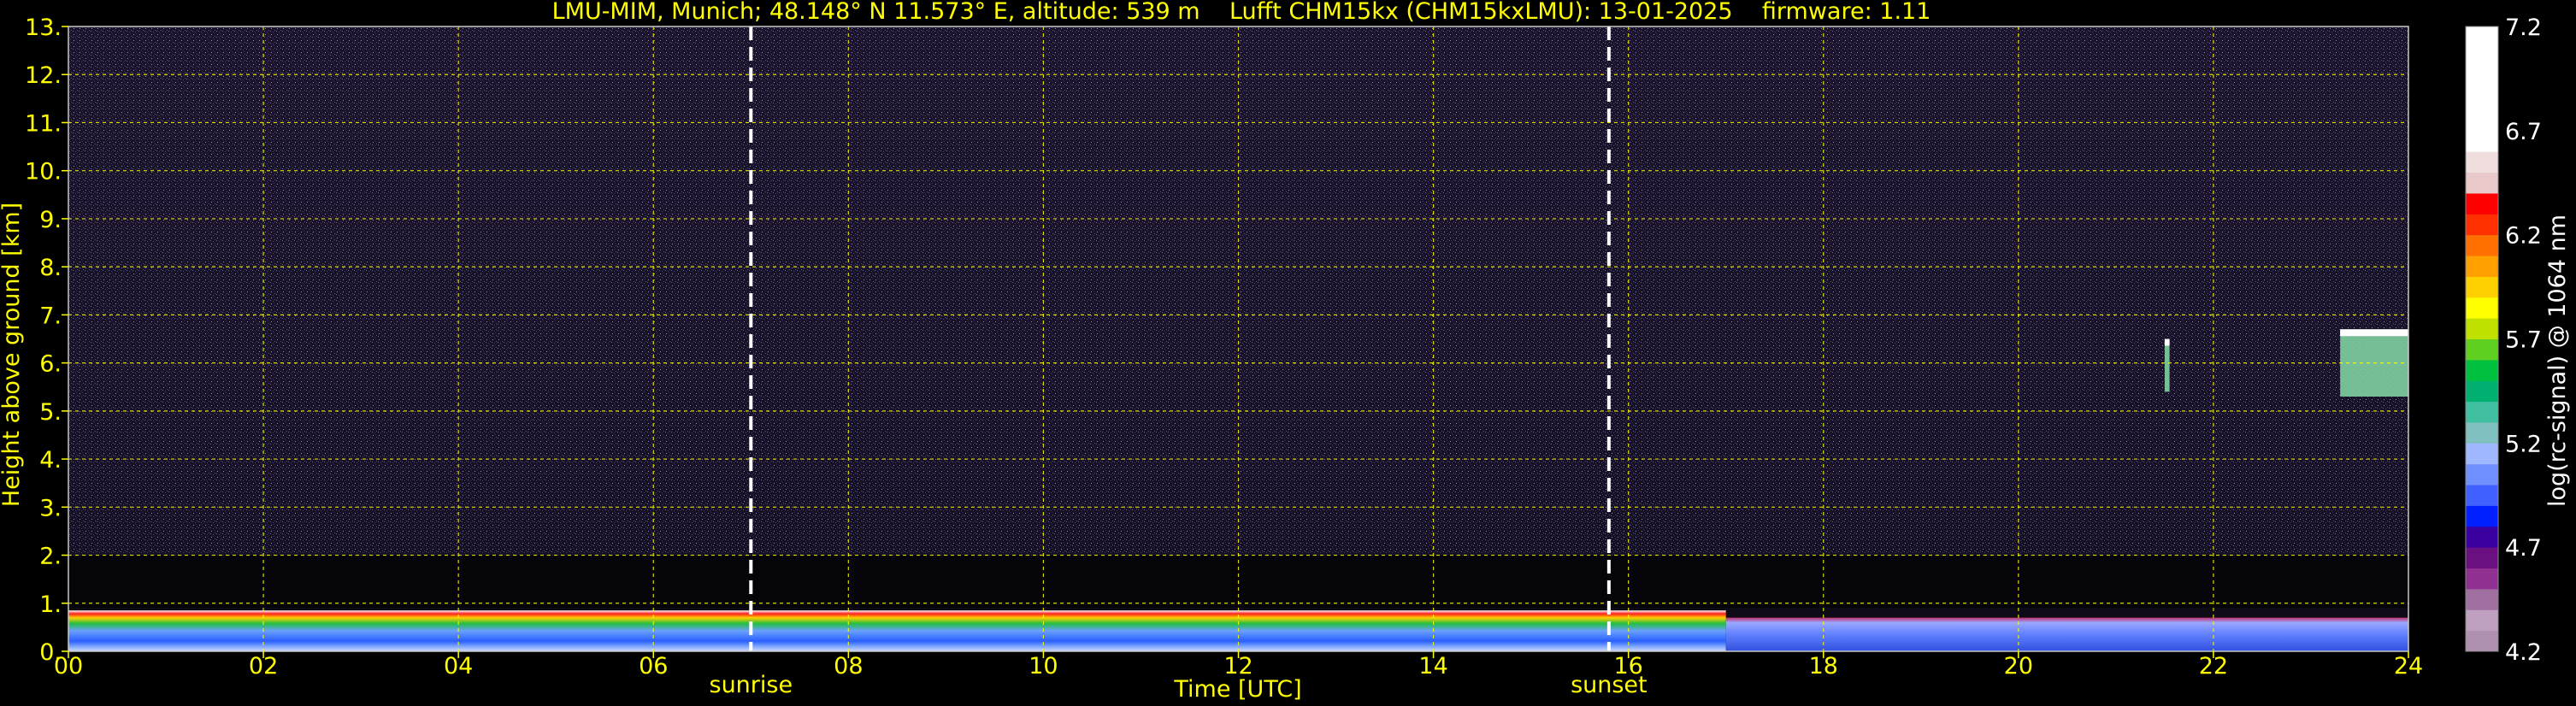 The width and height of the screenshot is (2576, 706). I want to click on y-tick-label: 1., so click(51, 604).